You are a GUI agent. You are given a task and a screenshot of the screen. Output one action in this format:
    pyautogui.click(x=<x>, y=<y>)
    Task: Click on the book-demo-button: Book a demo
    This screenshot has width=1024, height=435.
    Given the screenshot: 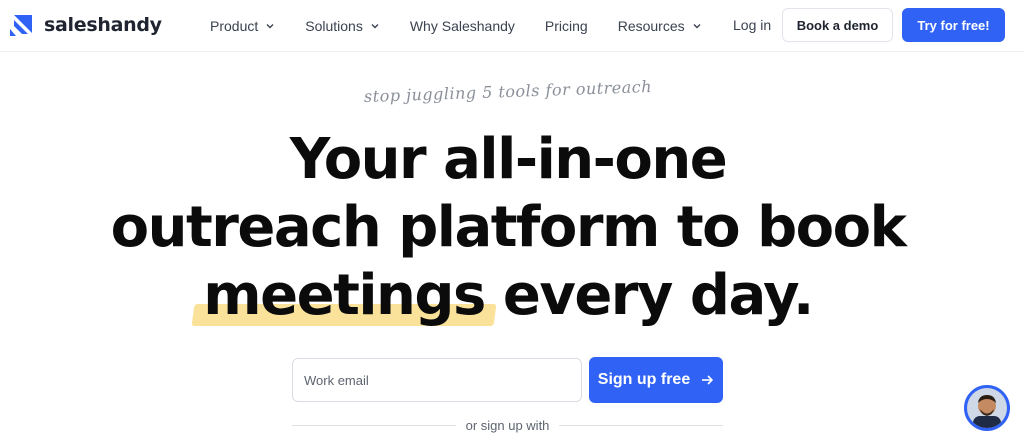 What is the action you would take?
    pyautogui.click(x=837, y=25)
    